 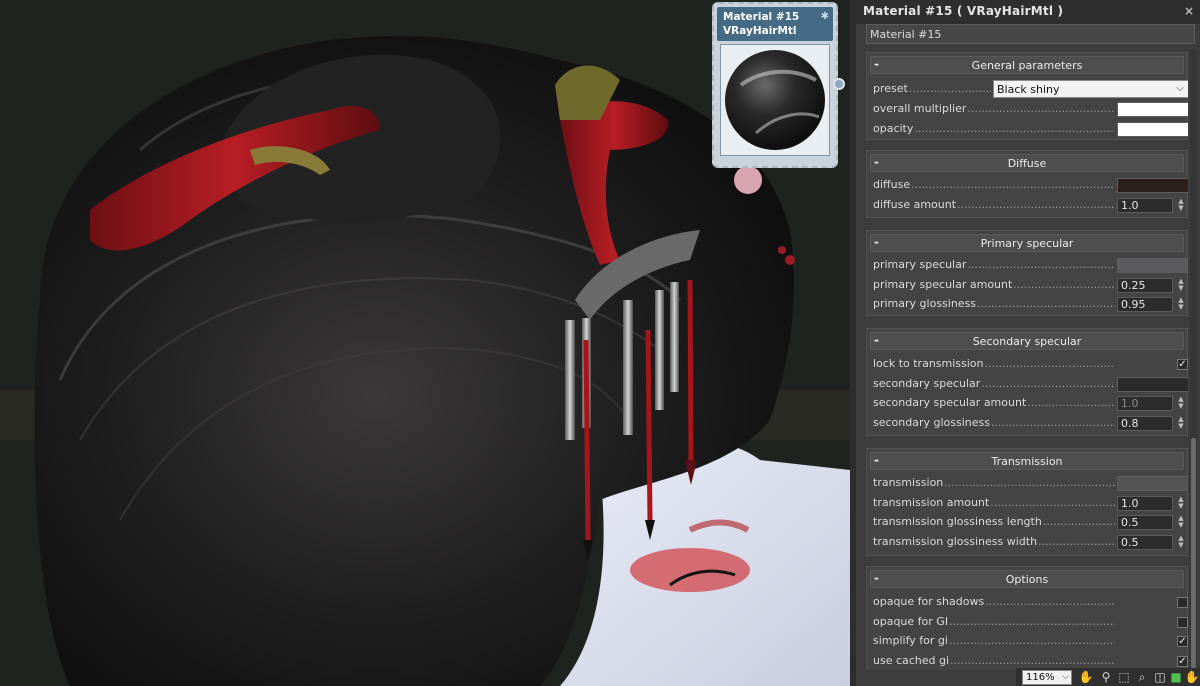 I want to click on rollout-header-options: - Options, so click(x=1027, y=579).